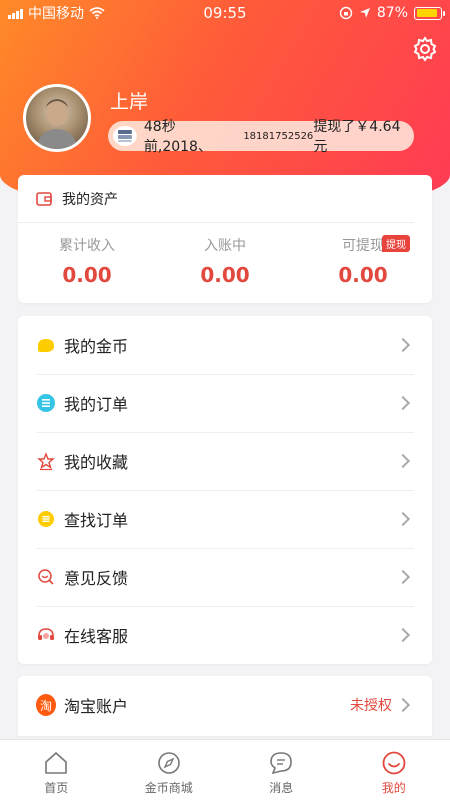 This screenshot has width=450, height=800. I want to click on compass-icon, so click(168, 763).